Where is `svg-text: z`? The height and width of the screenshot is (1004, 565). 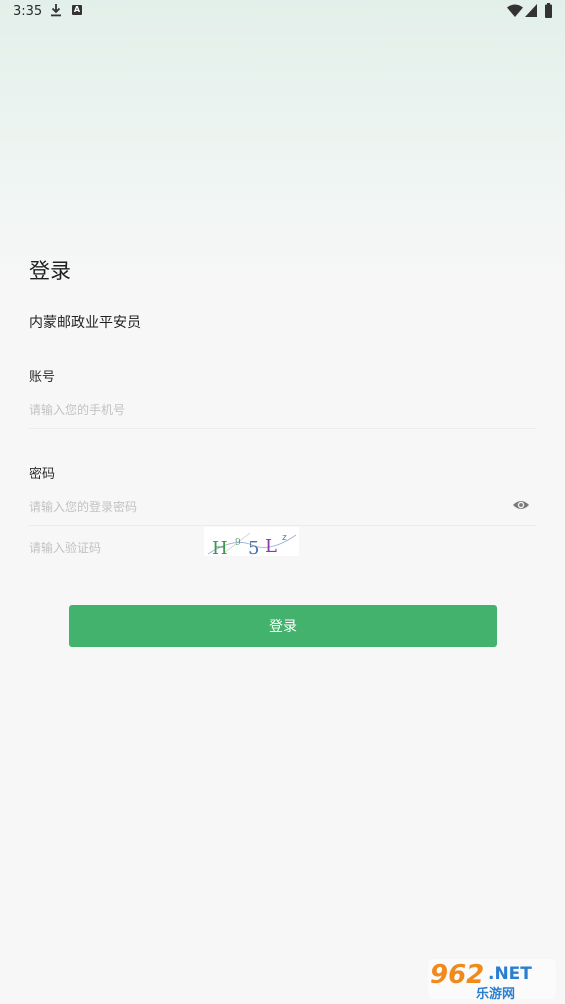 svg-text: z is located at coordinates (284, 538).